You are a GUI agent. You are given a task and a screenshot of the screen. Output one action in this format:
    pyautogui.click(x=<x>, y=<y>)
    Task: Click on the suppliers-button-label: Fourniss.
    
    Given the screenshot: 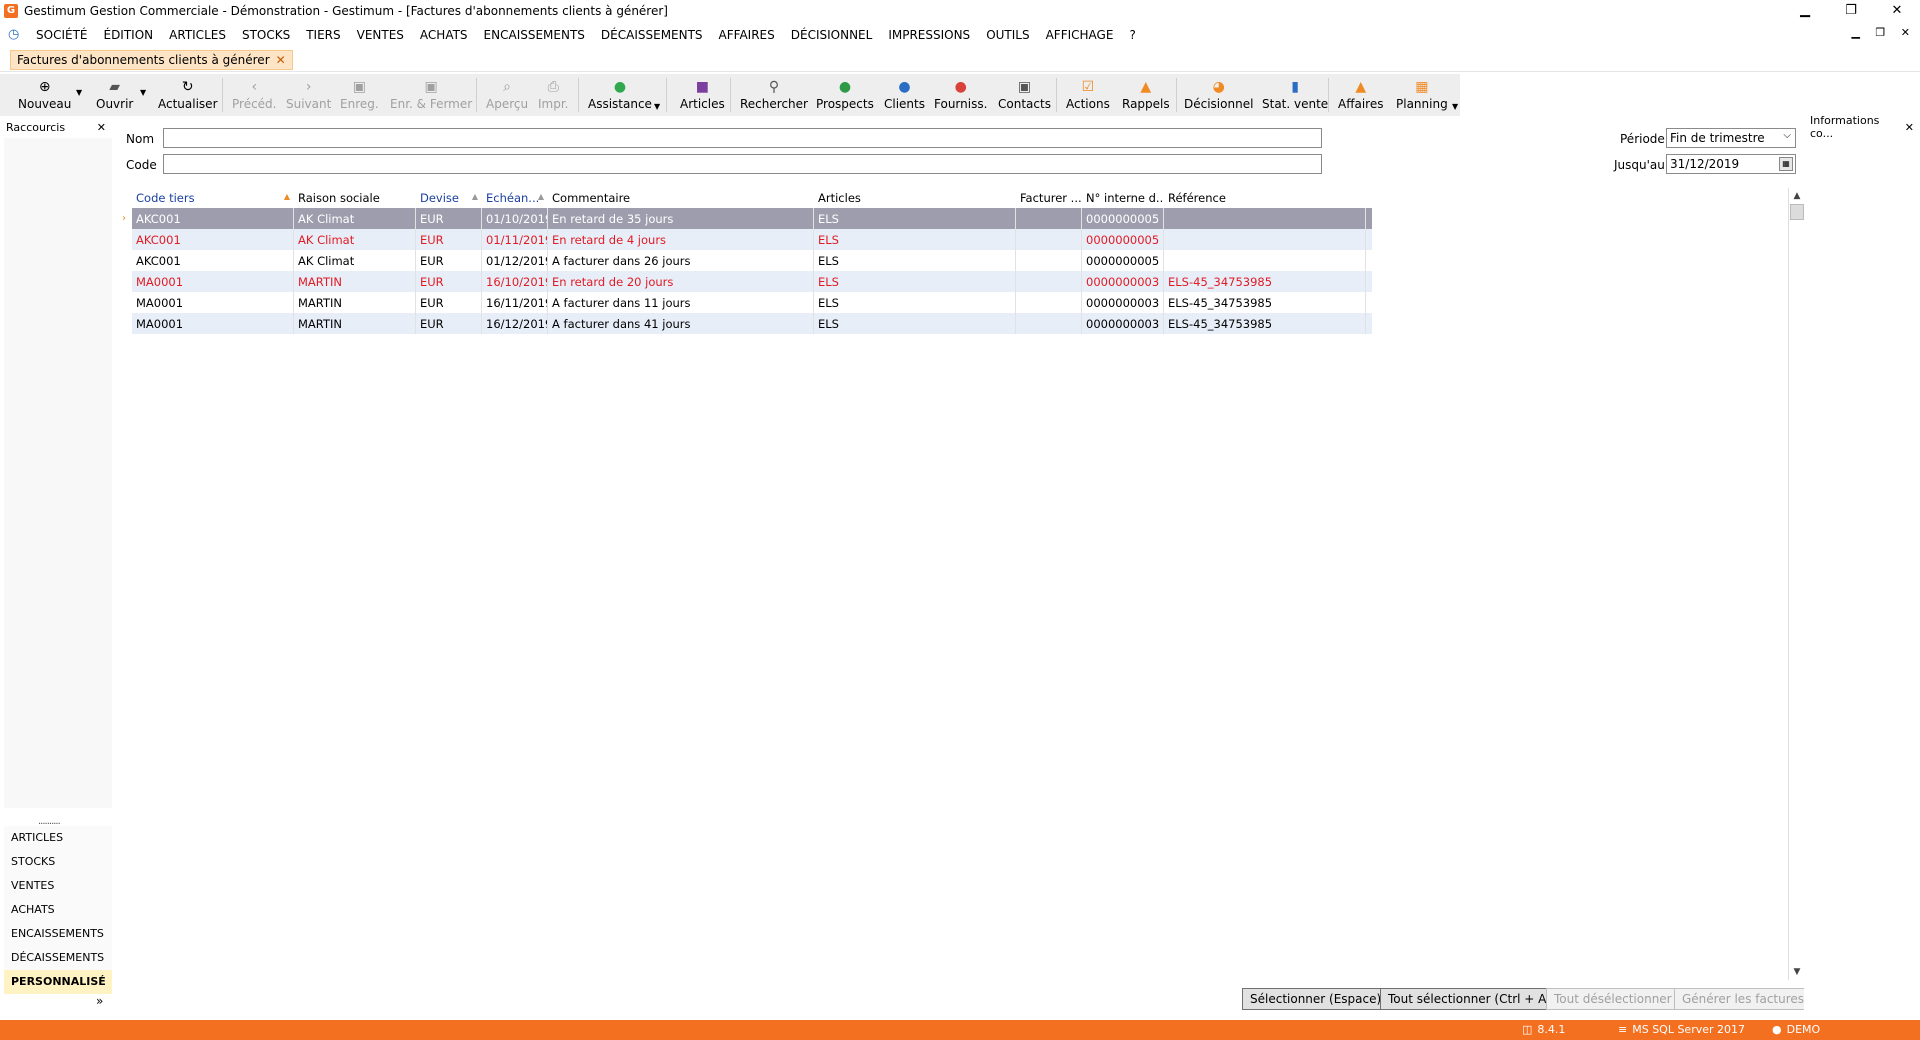 What is the action you would take?
    pyautogui.click(x=961, y=104)
    